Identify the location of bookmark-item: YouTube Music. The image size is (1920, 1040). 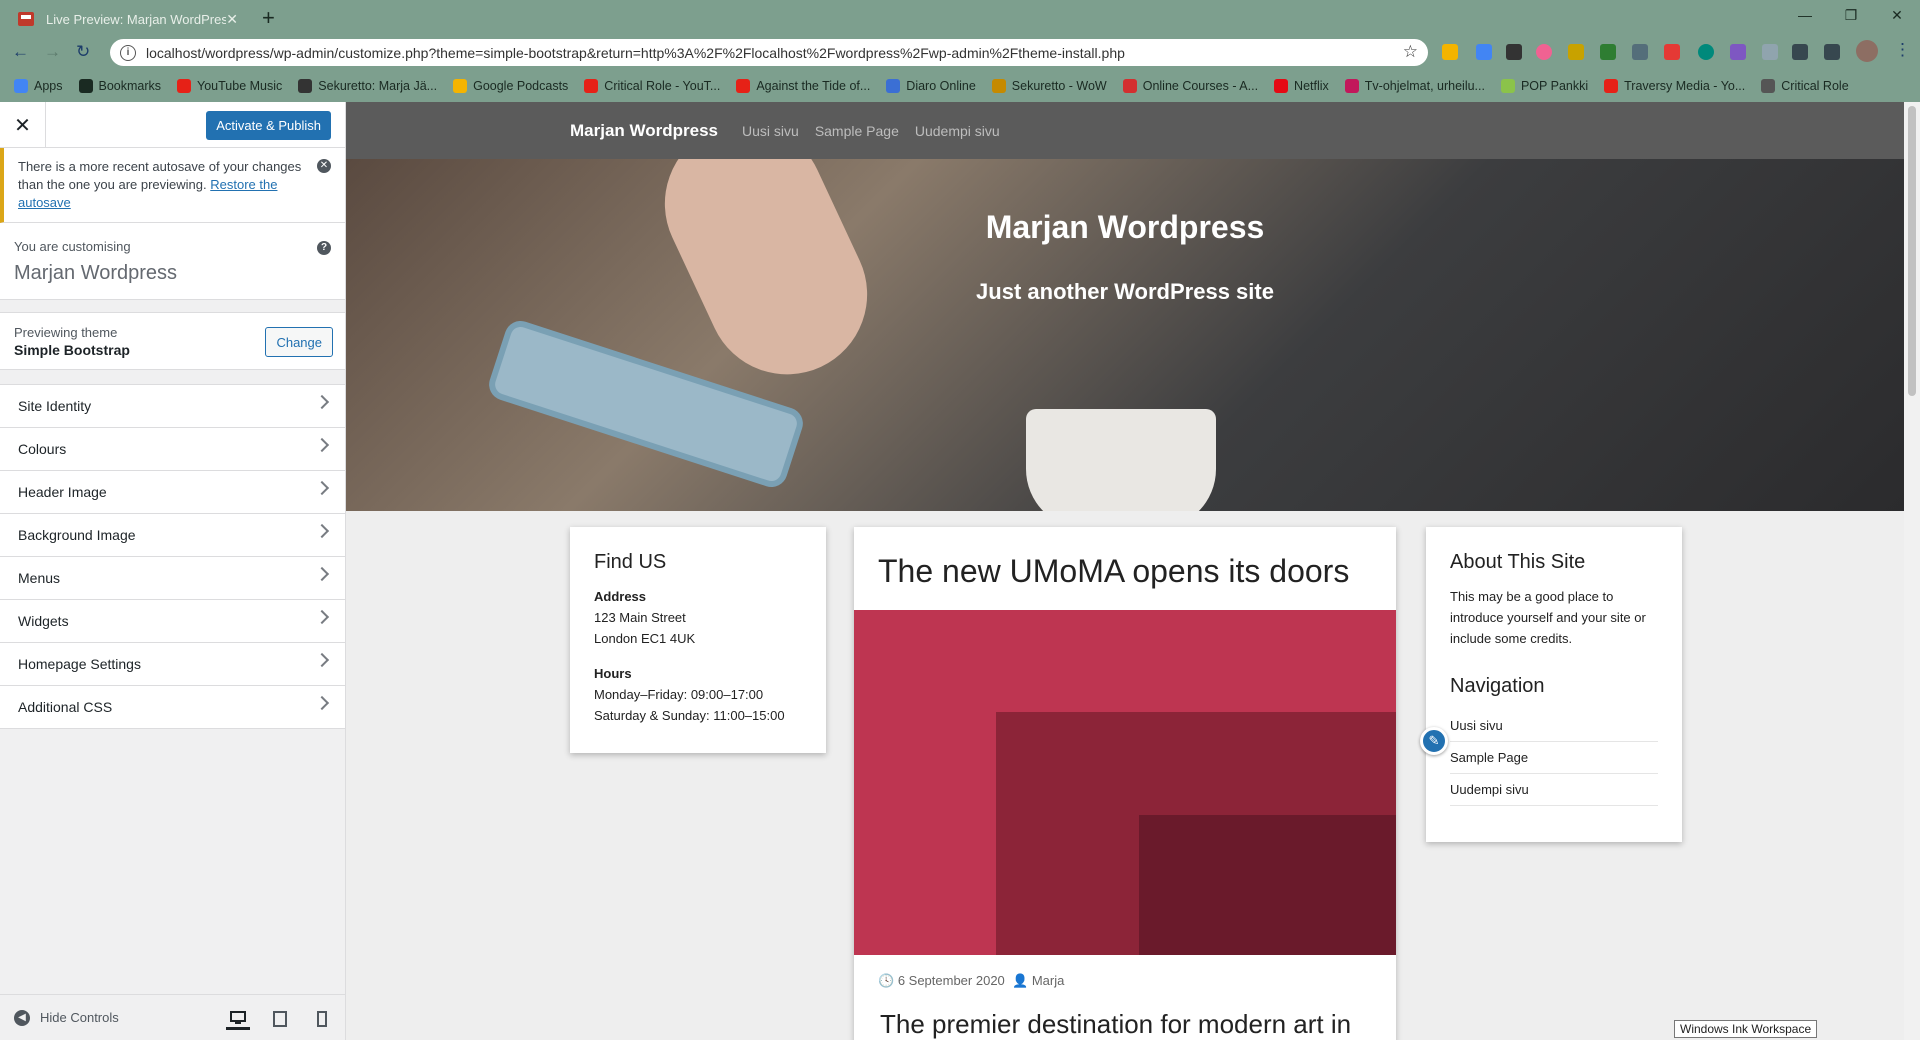
(229, 86).